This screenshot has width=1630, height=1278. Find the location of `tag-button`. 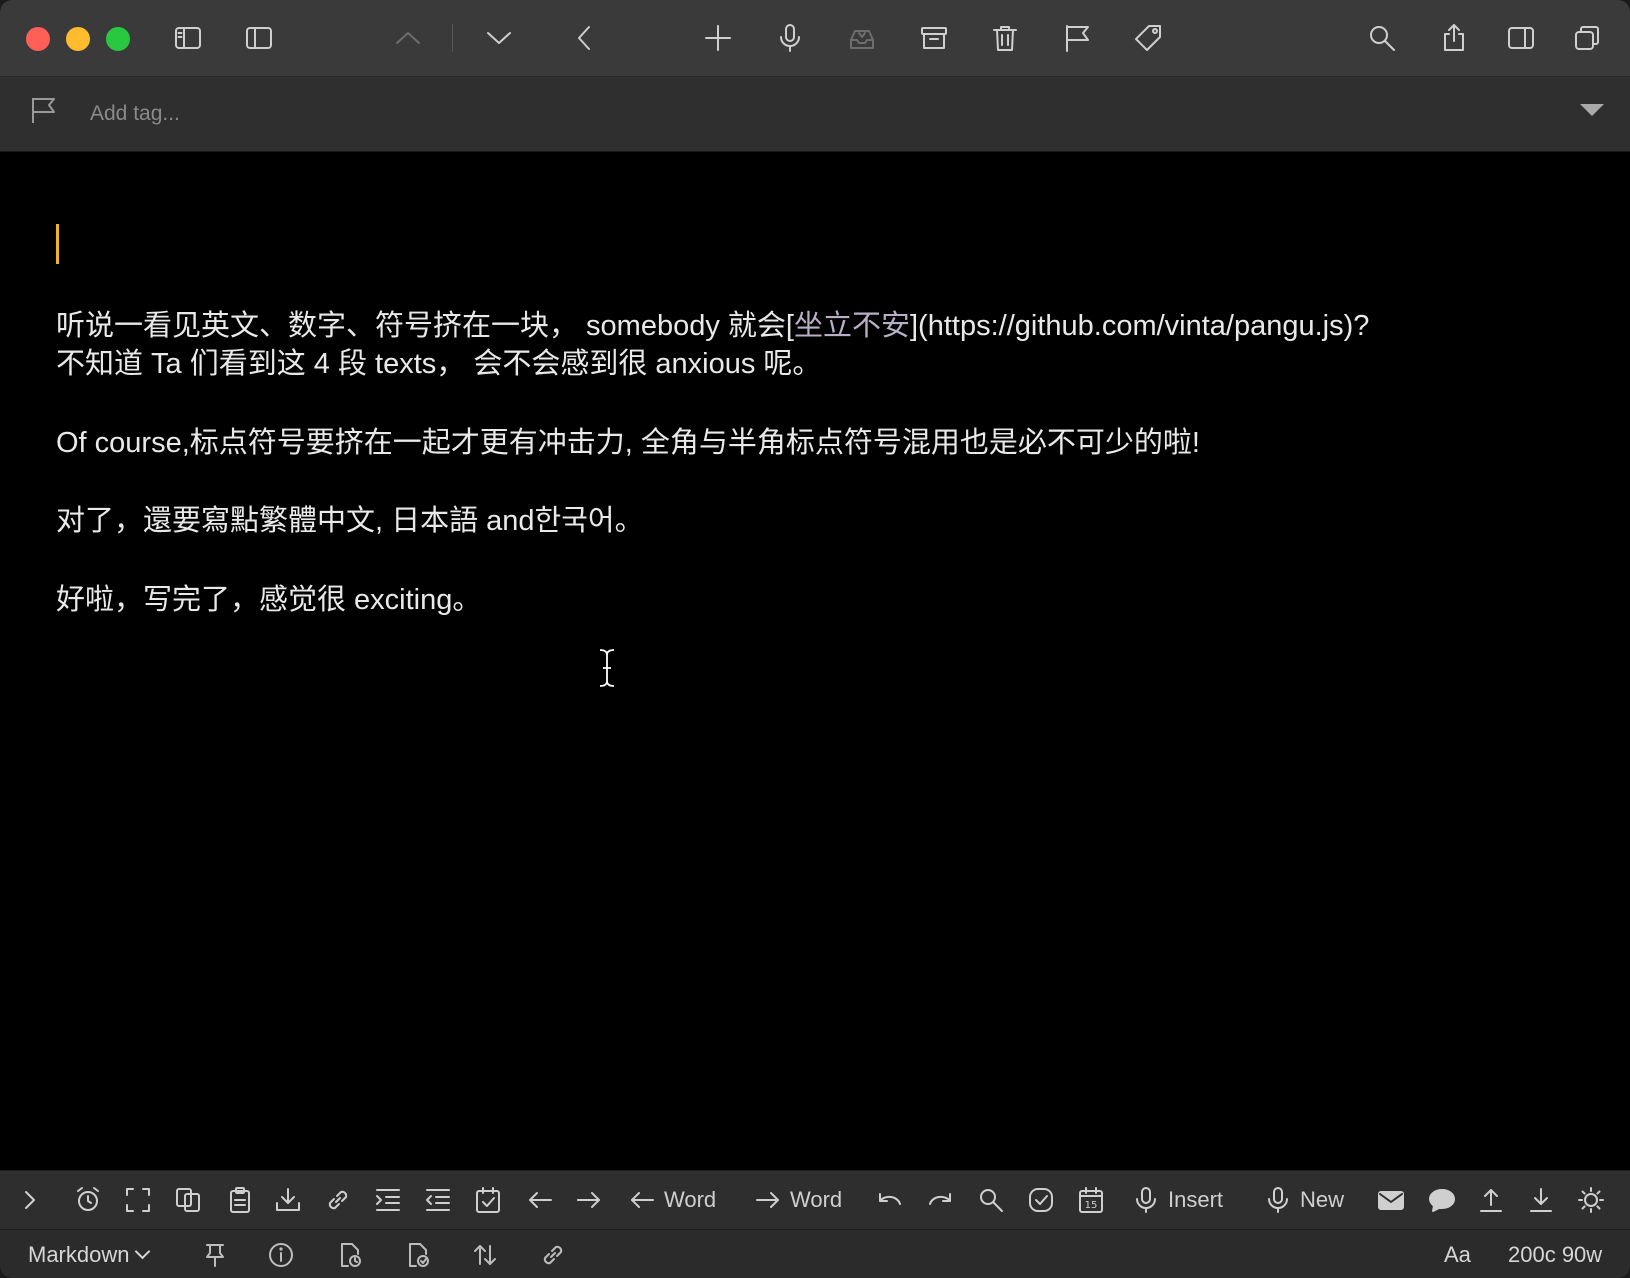

tag-button is located at coordinates (1148, 38).